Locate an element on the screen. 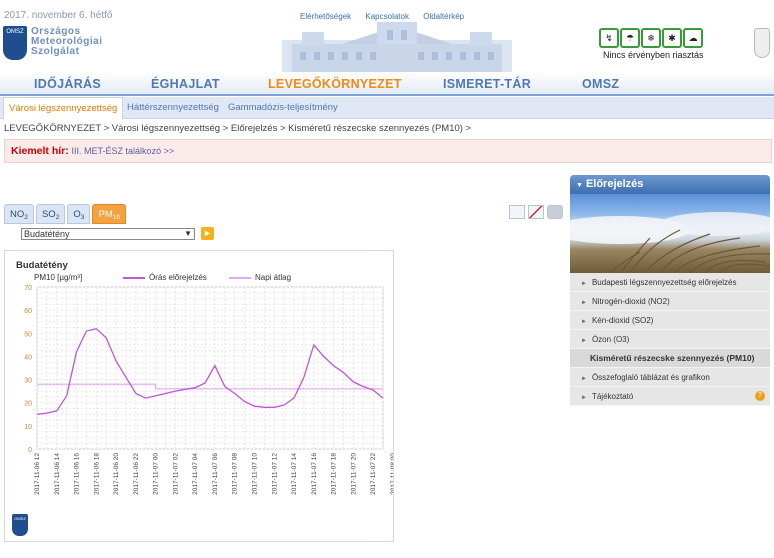  nav-weather: IDŐJÁRÁS is located at coordinates (67, 84).